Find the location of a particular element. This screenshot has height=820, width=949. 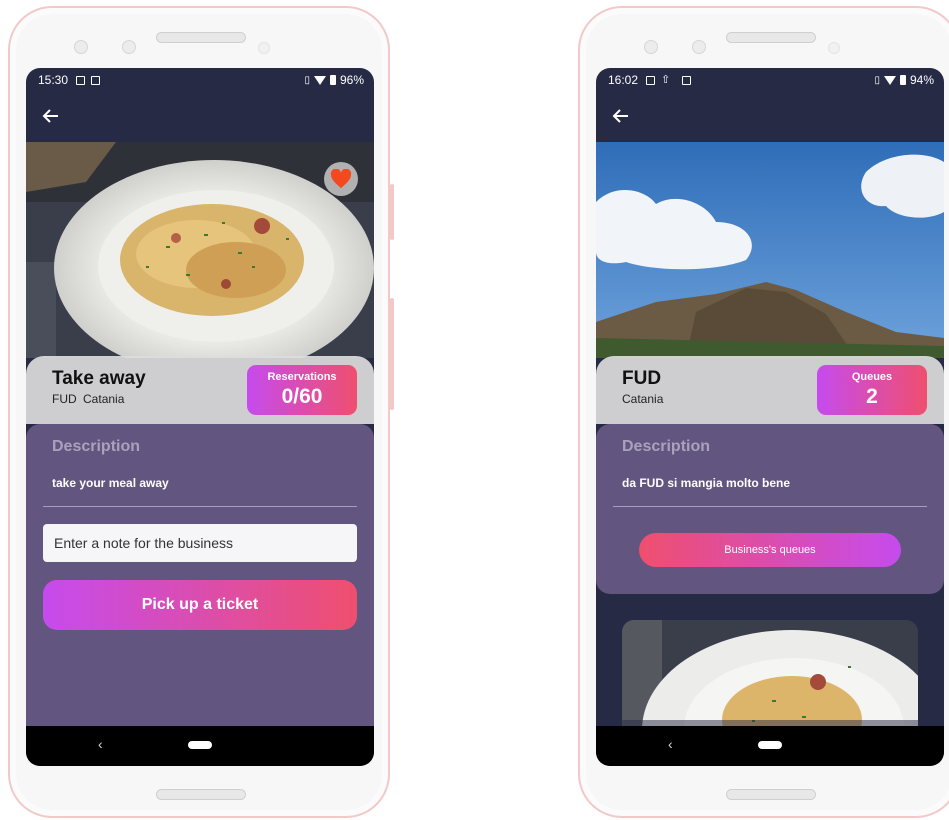

service-subtitle: FUD Catania is located at coordinates (88, 399).